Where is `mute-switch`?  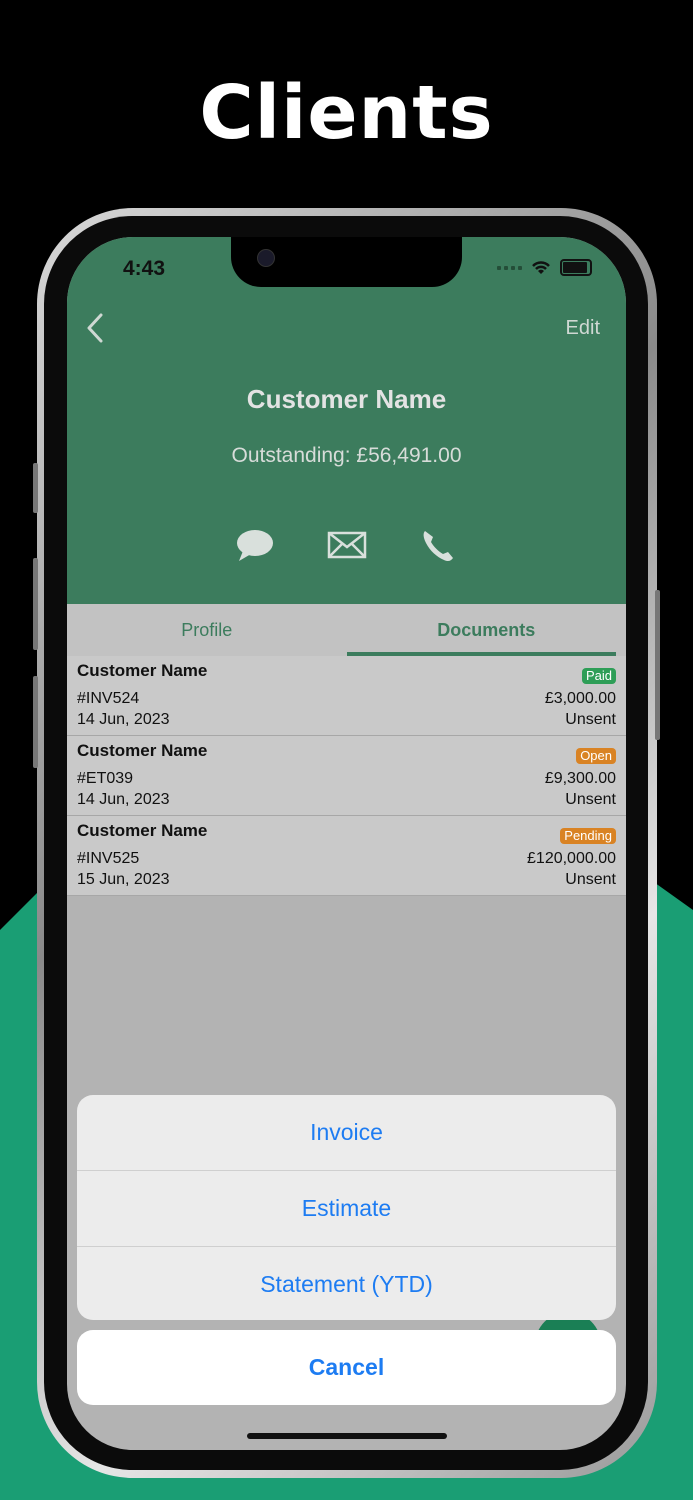
mute-switch is located at coordinates (35, 488).